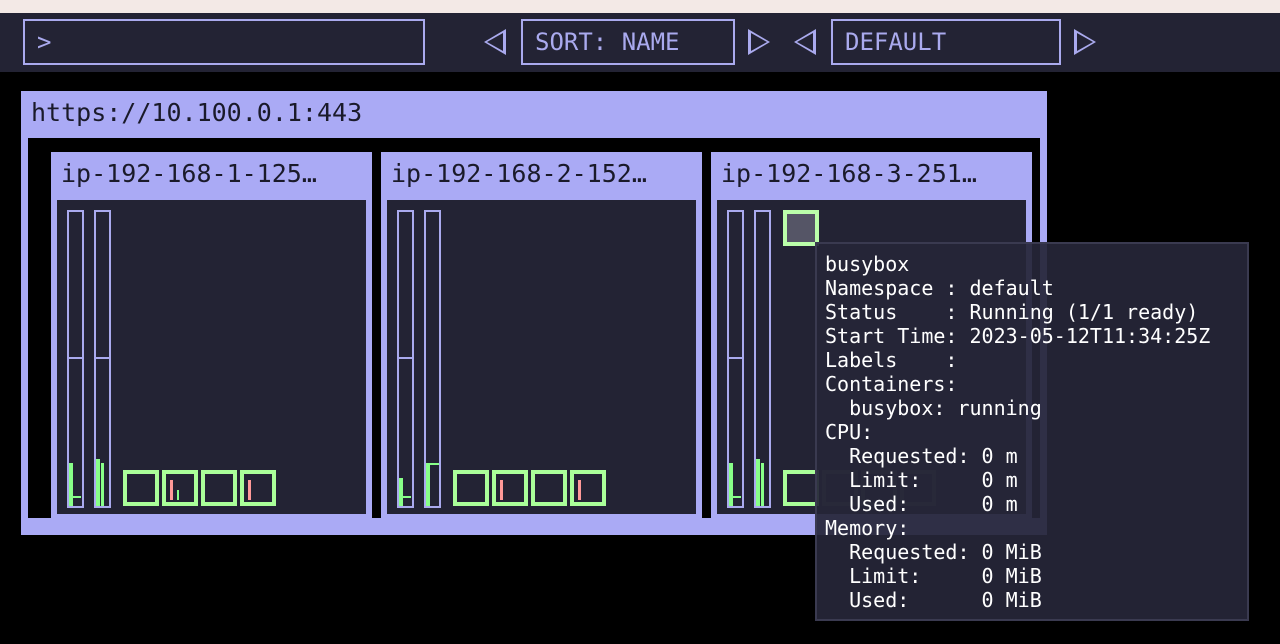  Describe the element at coordinates (921, 504) in the screenshot. I see `tooltip-cpu-used: Used: 0 m` at that location.